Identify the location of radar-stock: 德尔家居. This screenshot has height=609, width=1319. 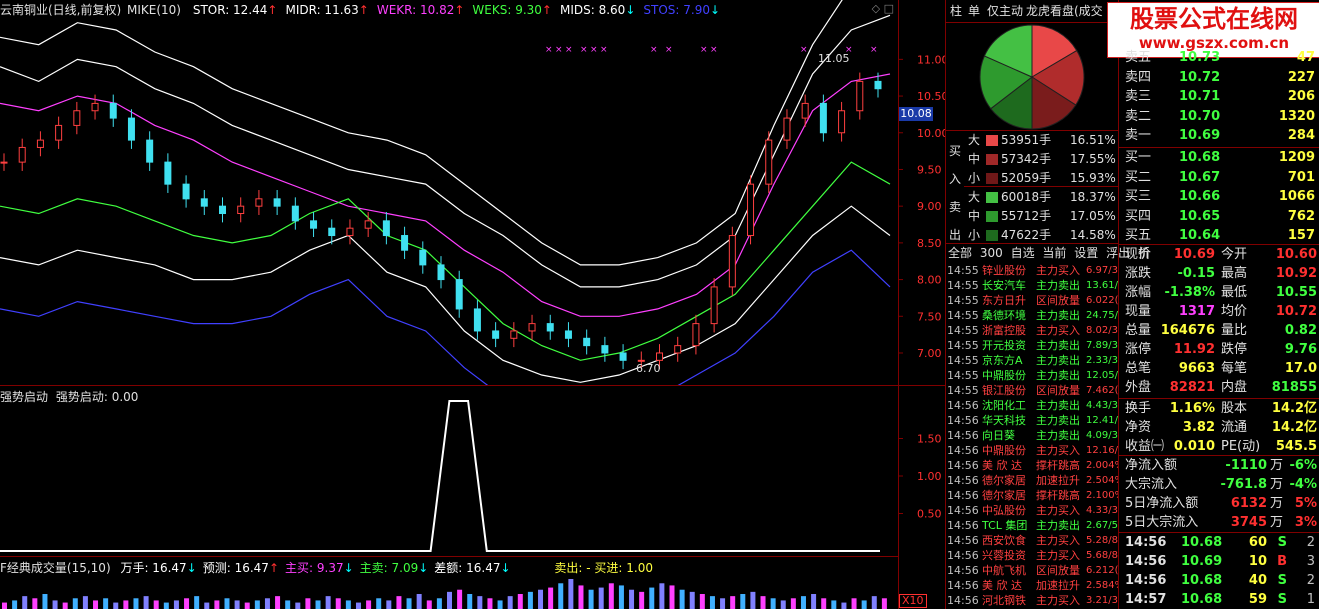
(1004, 480).